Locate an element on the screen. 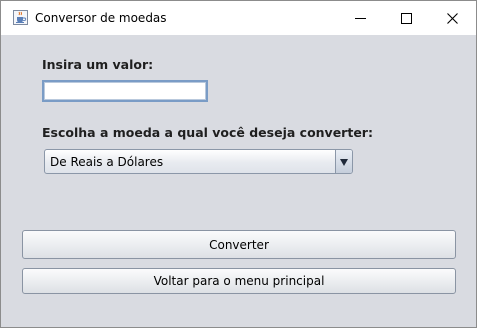 This screenshot has width=477, height=328. minimize-icon is located at coordinates (360, 18).